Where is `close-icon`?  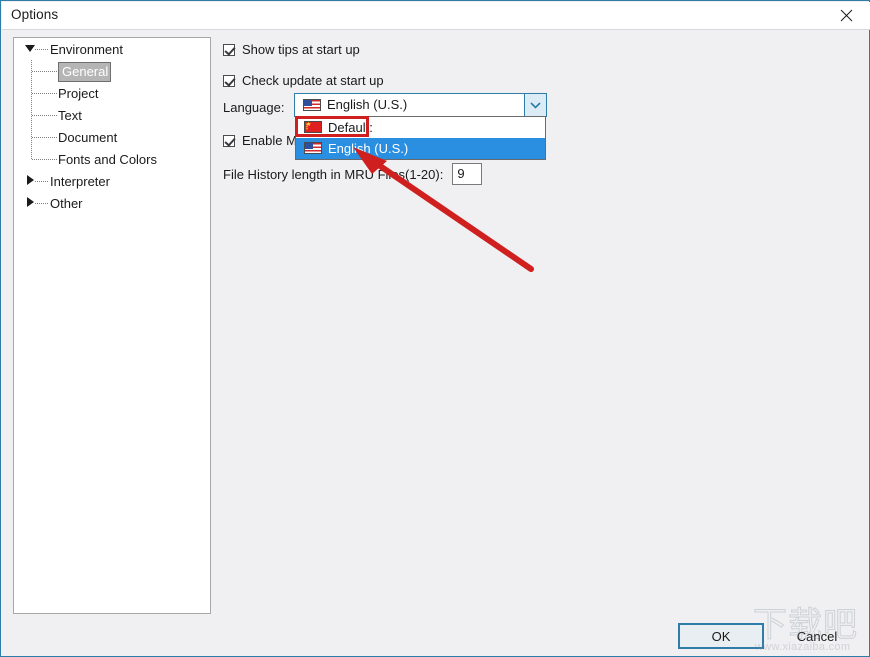
close-icon is located at coordinates (846, 15).